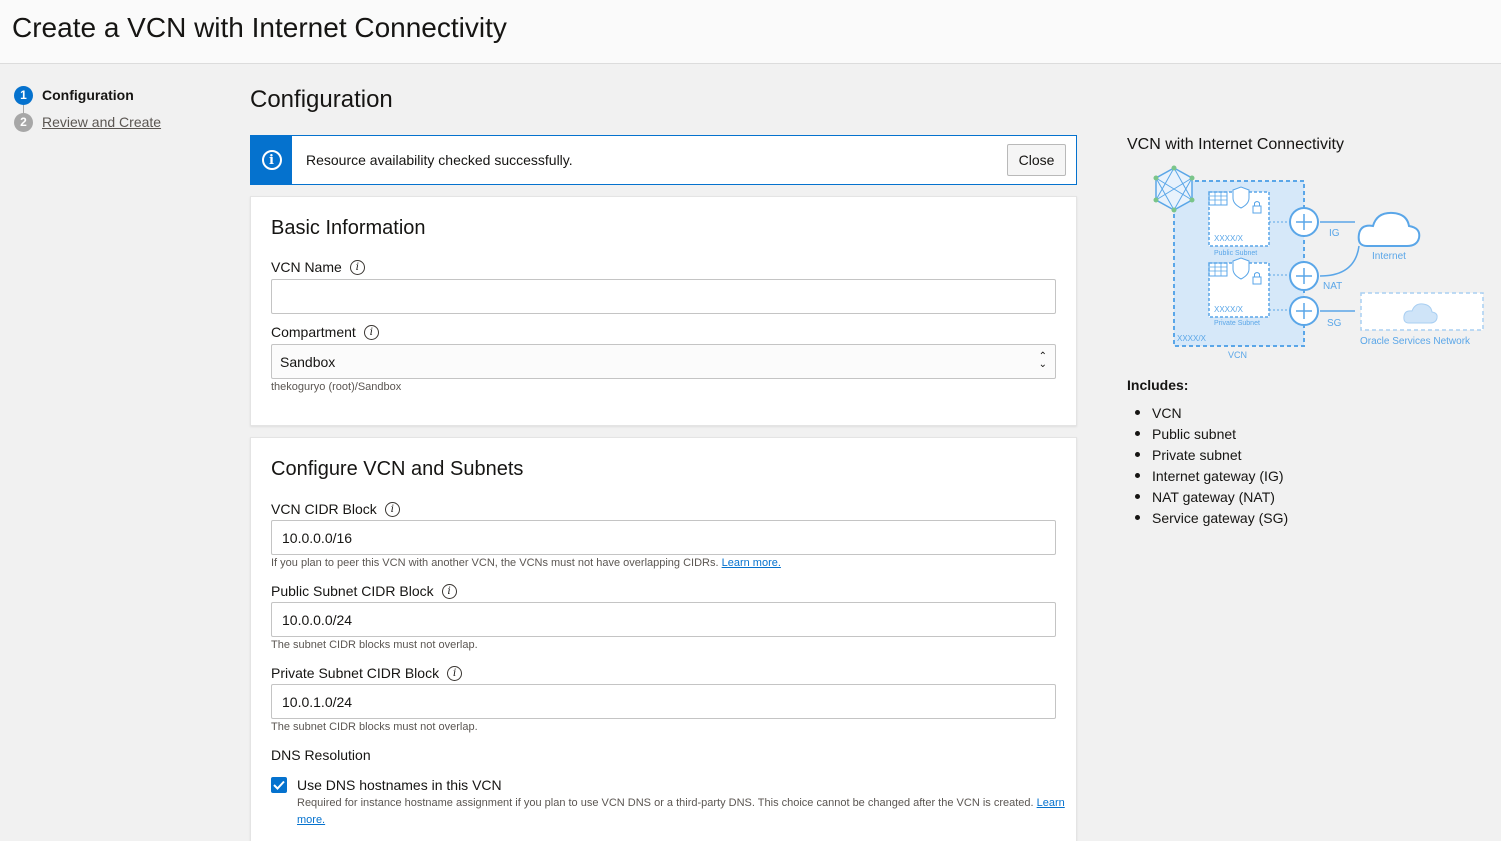  What do you see at coordinates (348, 228) in the screenshot?
I see `card-title: Basic Information` at bounding box center [348, 228].